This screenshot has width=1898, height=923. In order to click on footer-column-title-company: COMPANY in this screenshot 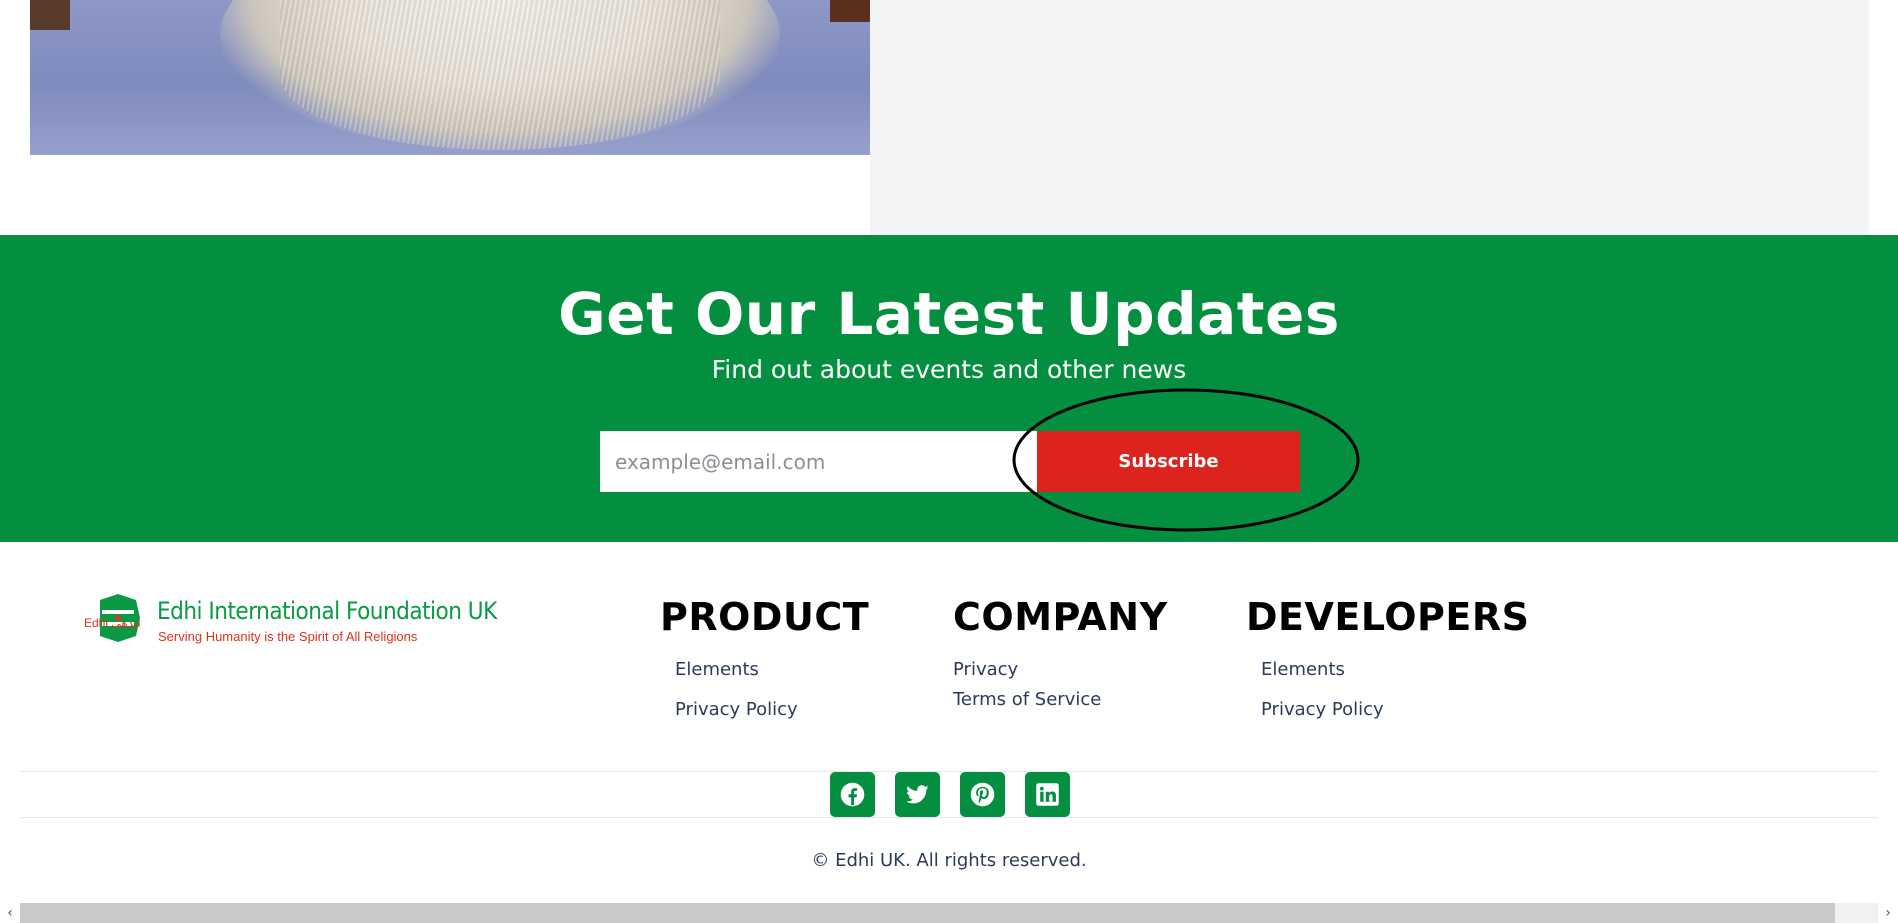, I will do `click(1060, 617)`.